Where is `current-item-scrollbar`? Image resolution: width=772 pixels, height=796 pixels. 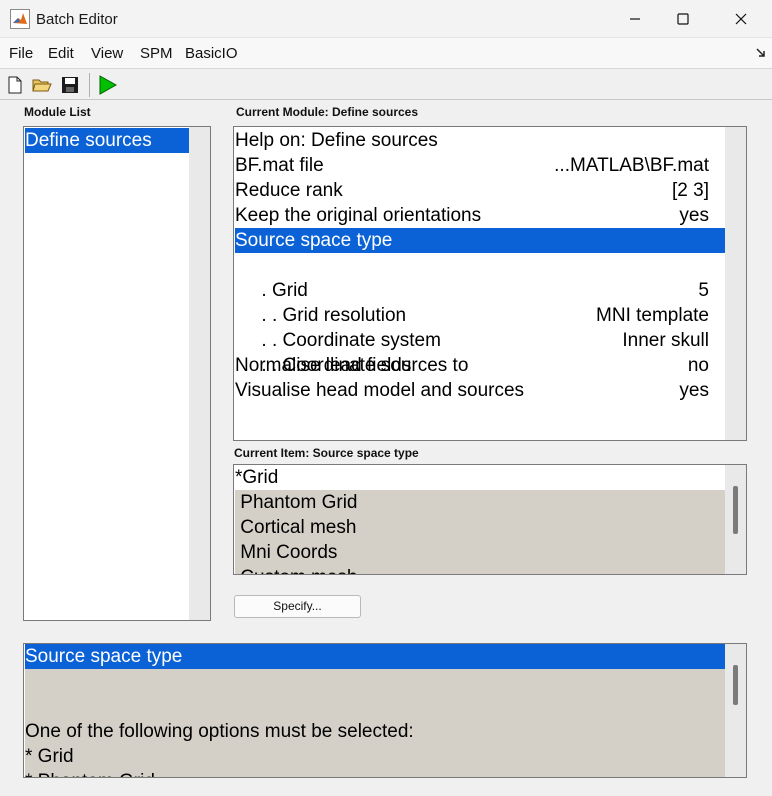
current-item-scrollbar is located at coordinates (735, 519).